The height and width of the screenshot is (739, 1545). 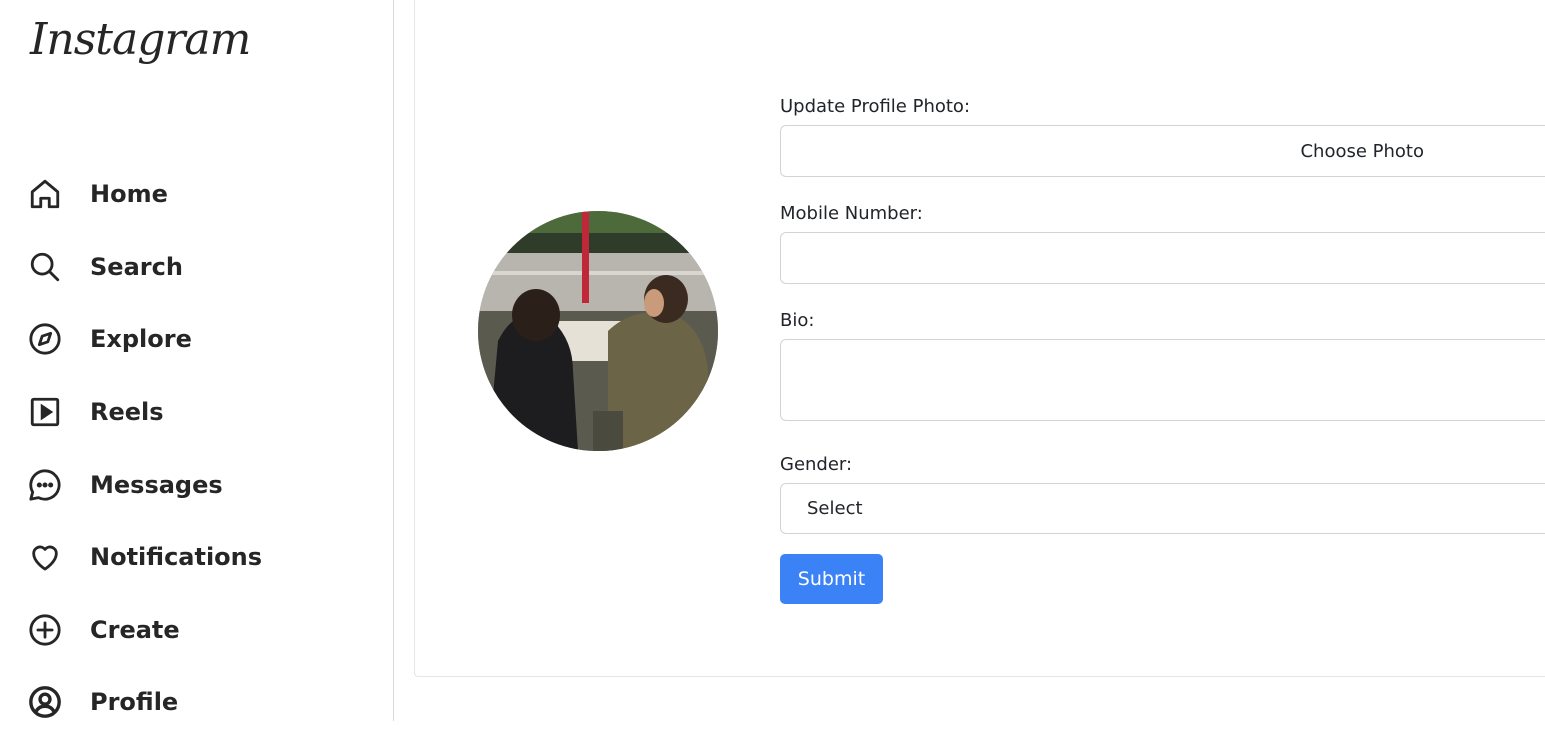 What do you see at coordinates (127, 412) in the screenshot?
I see `sidebar-item-label: Reels` at bounding box center [127, 412].